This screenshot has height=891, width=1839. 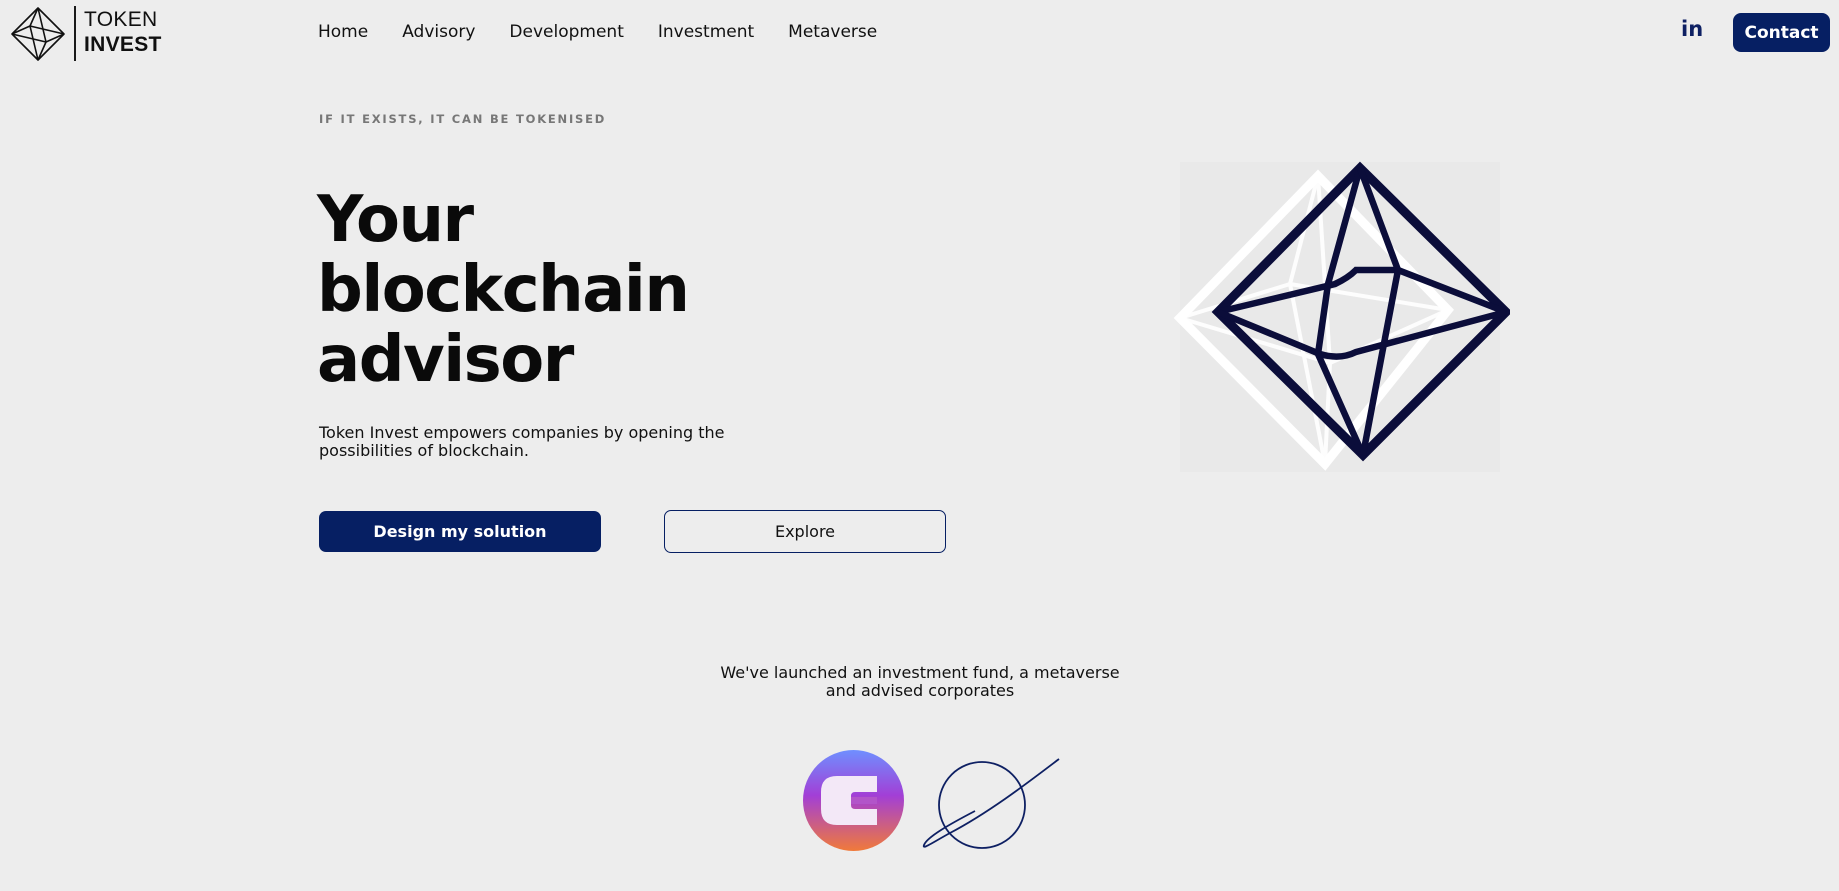 What do you see at coordinates (832, 33) in the screenshot?
I see `nav-item-metaverse: Metaverse` at bounding box center [832, 33].